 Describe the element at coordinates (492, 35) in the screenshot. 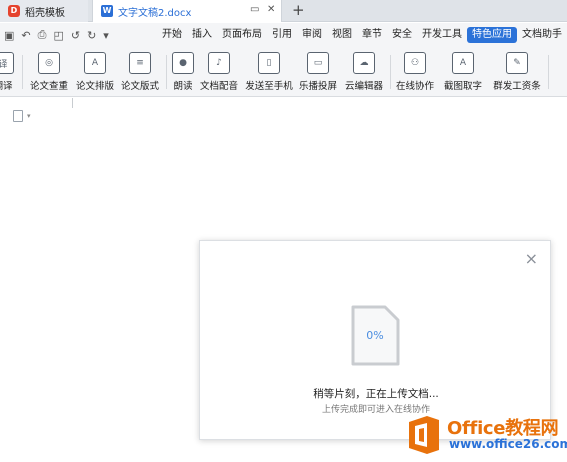

I see `menu-special-apps: 特色应用` at that location.